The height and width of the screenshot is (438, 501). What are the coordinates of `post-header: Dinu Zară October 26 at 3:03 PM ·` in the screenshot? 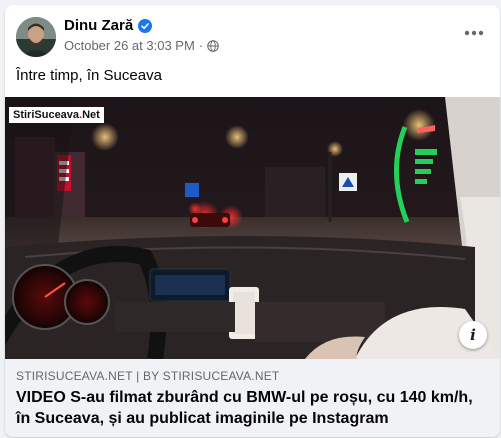 It's located at (252, 35).